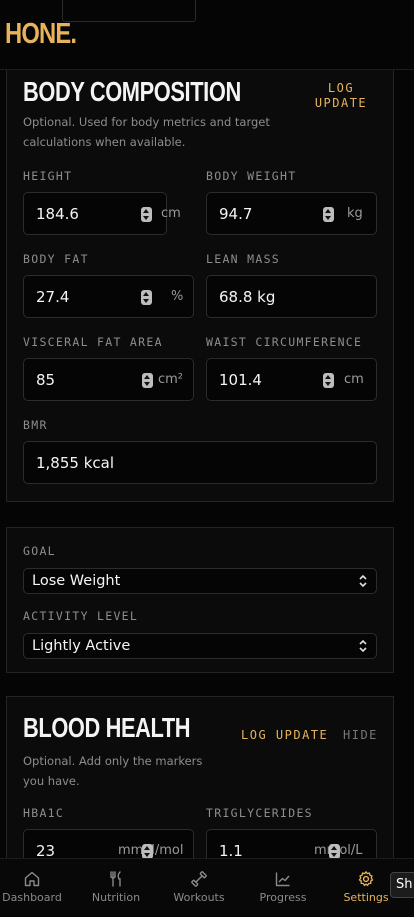 This screenshot has height=917, width=414. Describe the element at coordinates (328, 214) in the screenshot. I see `body-weight-stepper-icon` at that location.